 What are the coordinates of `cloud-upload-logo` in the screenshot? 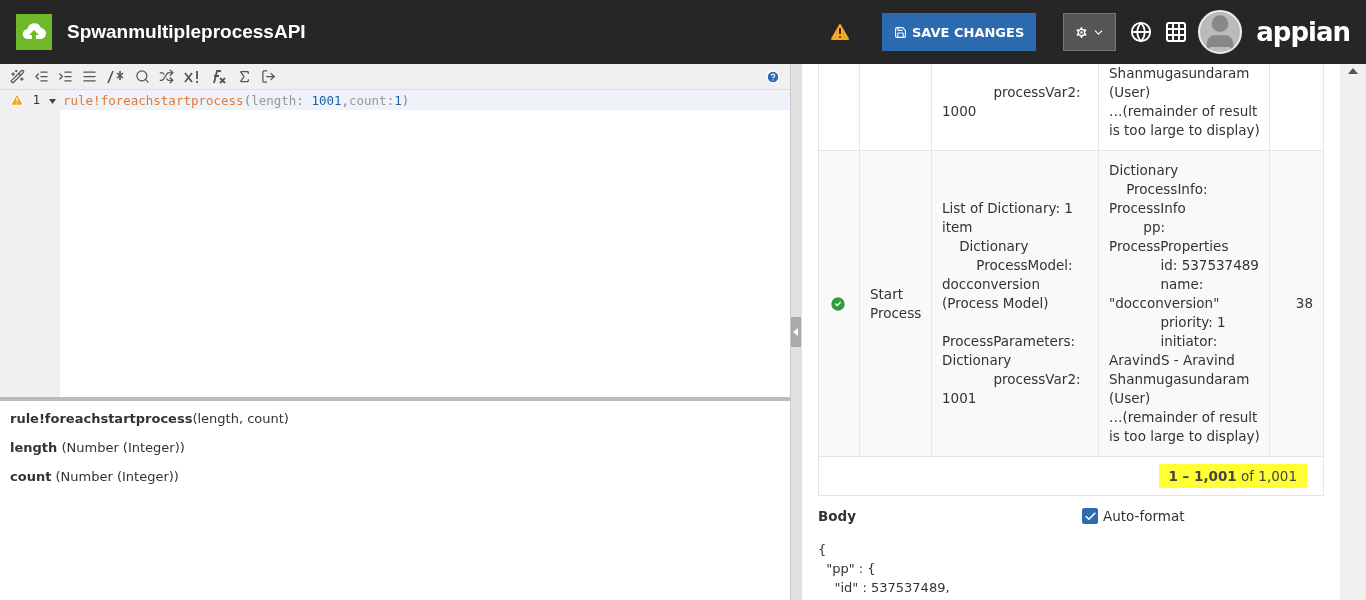 It's located at (34, 32).